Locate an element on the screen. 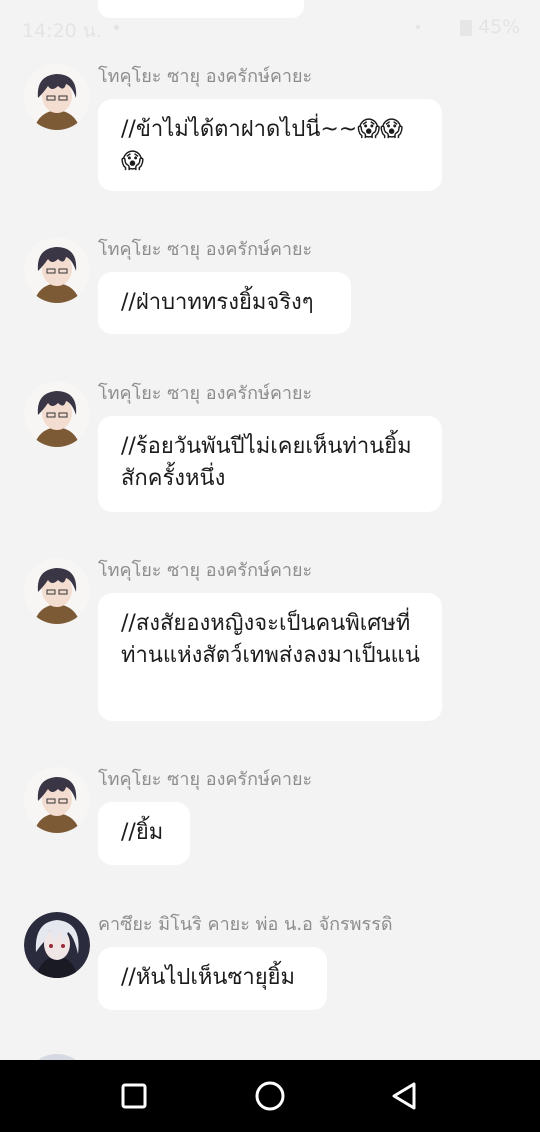 This screenshot has height=1132, width=540. message-bubble: //ข้าไม่ได้ตาฝาดไปนี่~~😱😱😱 is located at coordinates (270, 145).